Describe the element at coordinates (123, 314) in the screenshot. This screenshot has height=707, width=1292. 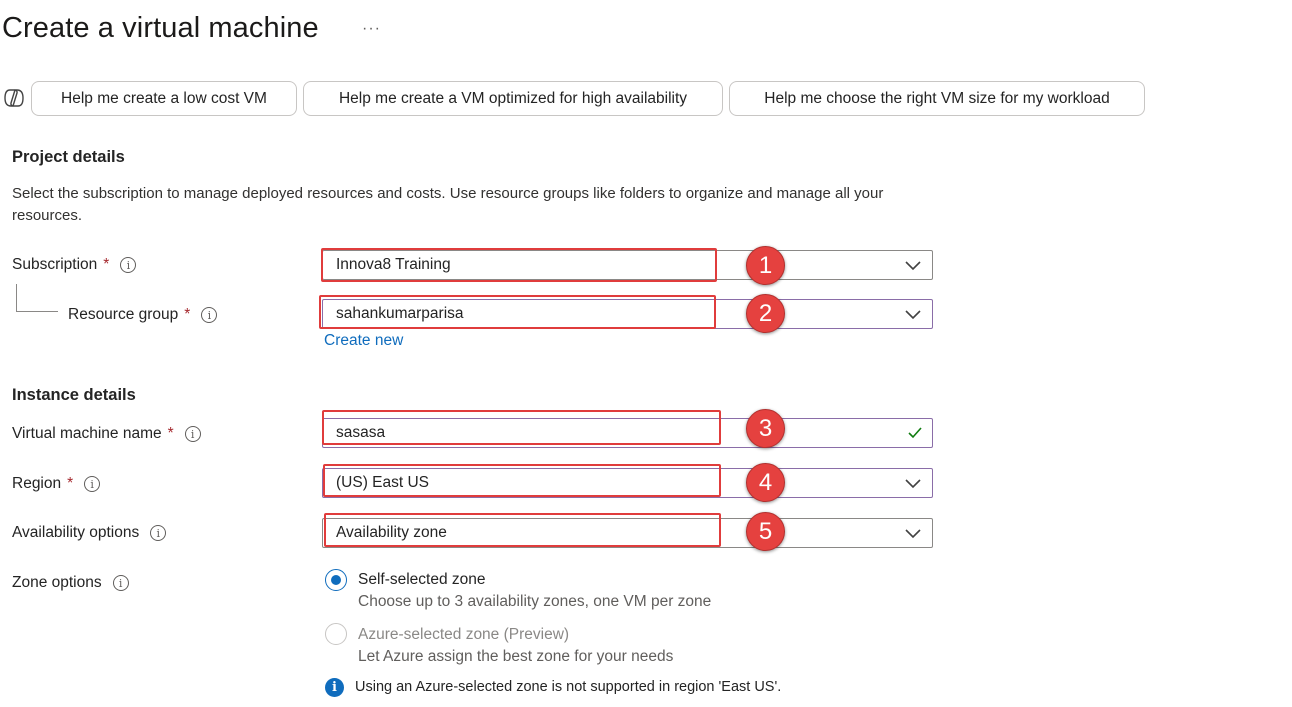
I see `resource-group-label-text: Resource group` at that location.